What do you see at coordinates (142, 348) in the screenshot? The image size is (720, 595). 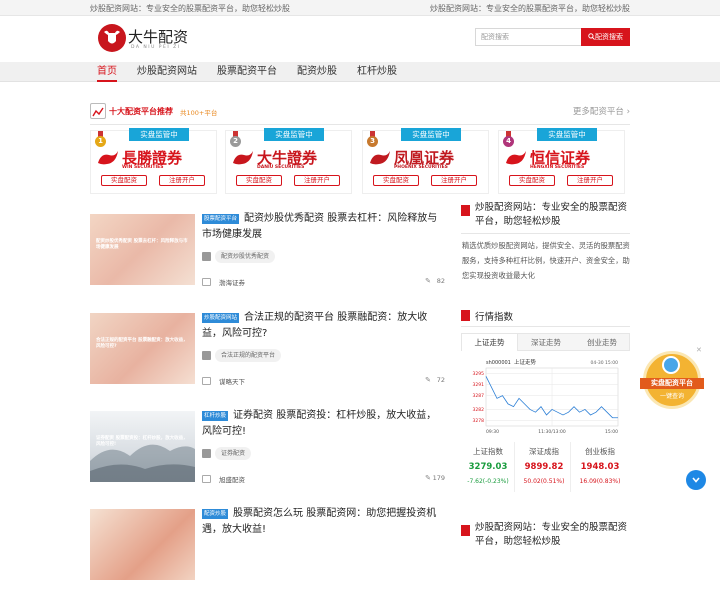 I see `article-thumbnail: 合法正规的配资平台 股票融配资：放大收益，风险可控?` at bounding box center [142, 348].